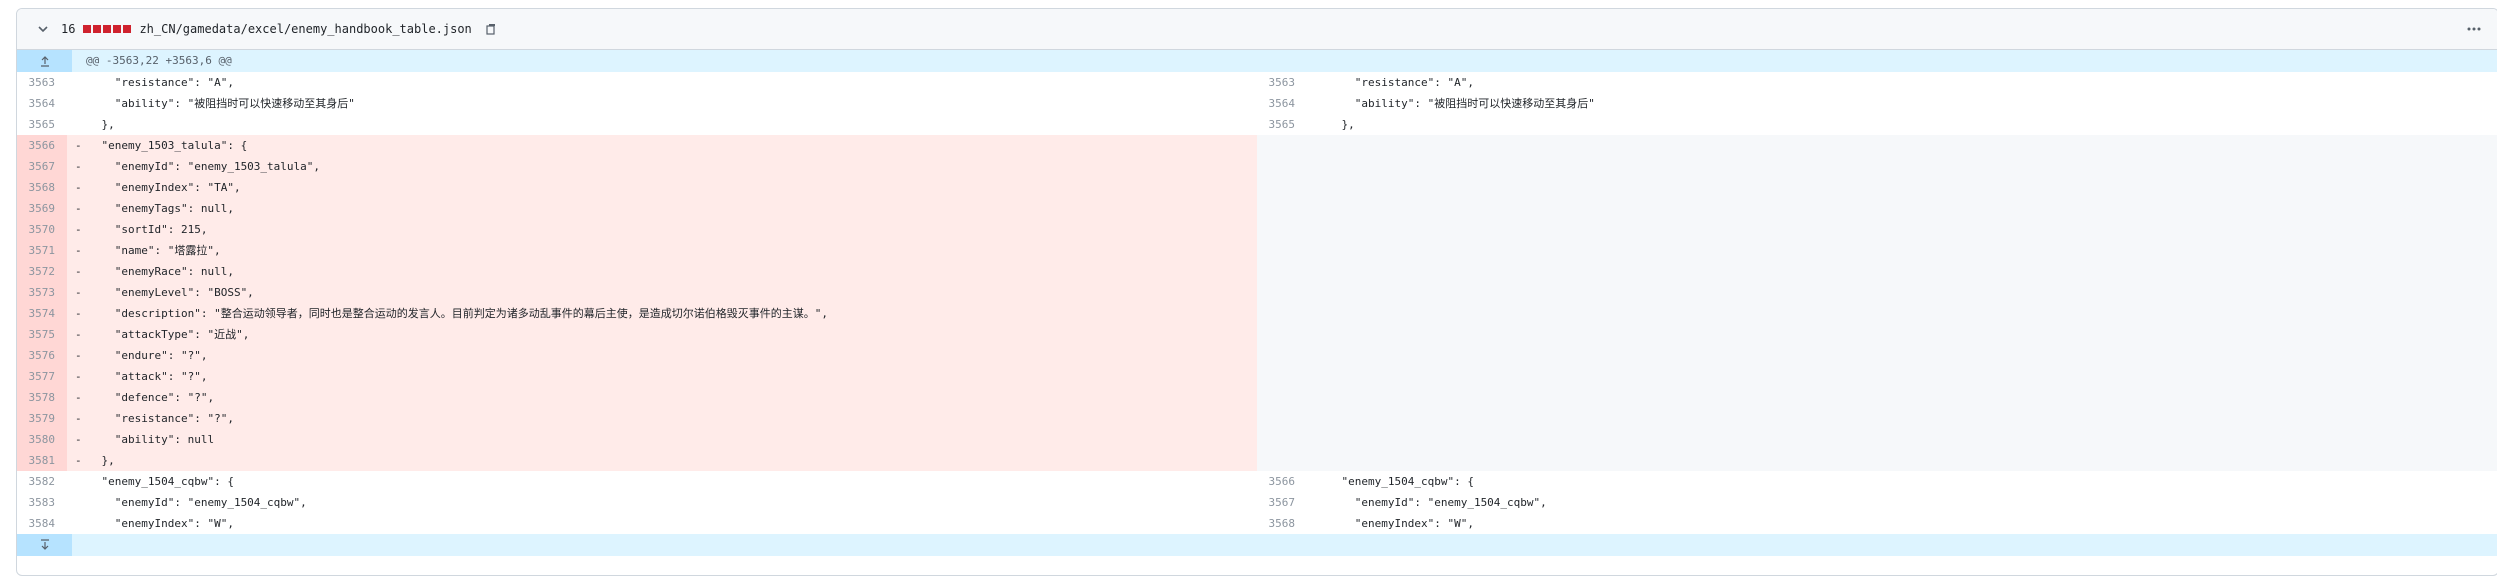 The width and height of the screenshot is (2497, 577). I want to click on left-line-number: 3569, so click(42, 208).